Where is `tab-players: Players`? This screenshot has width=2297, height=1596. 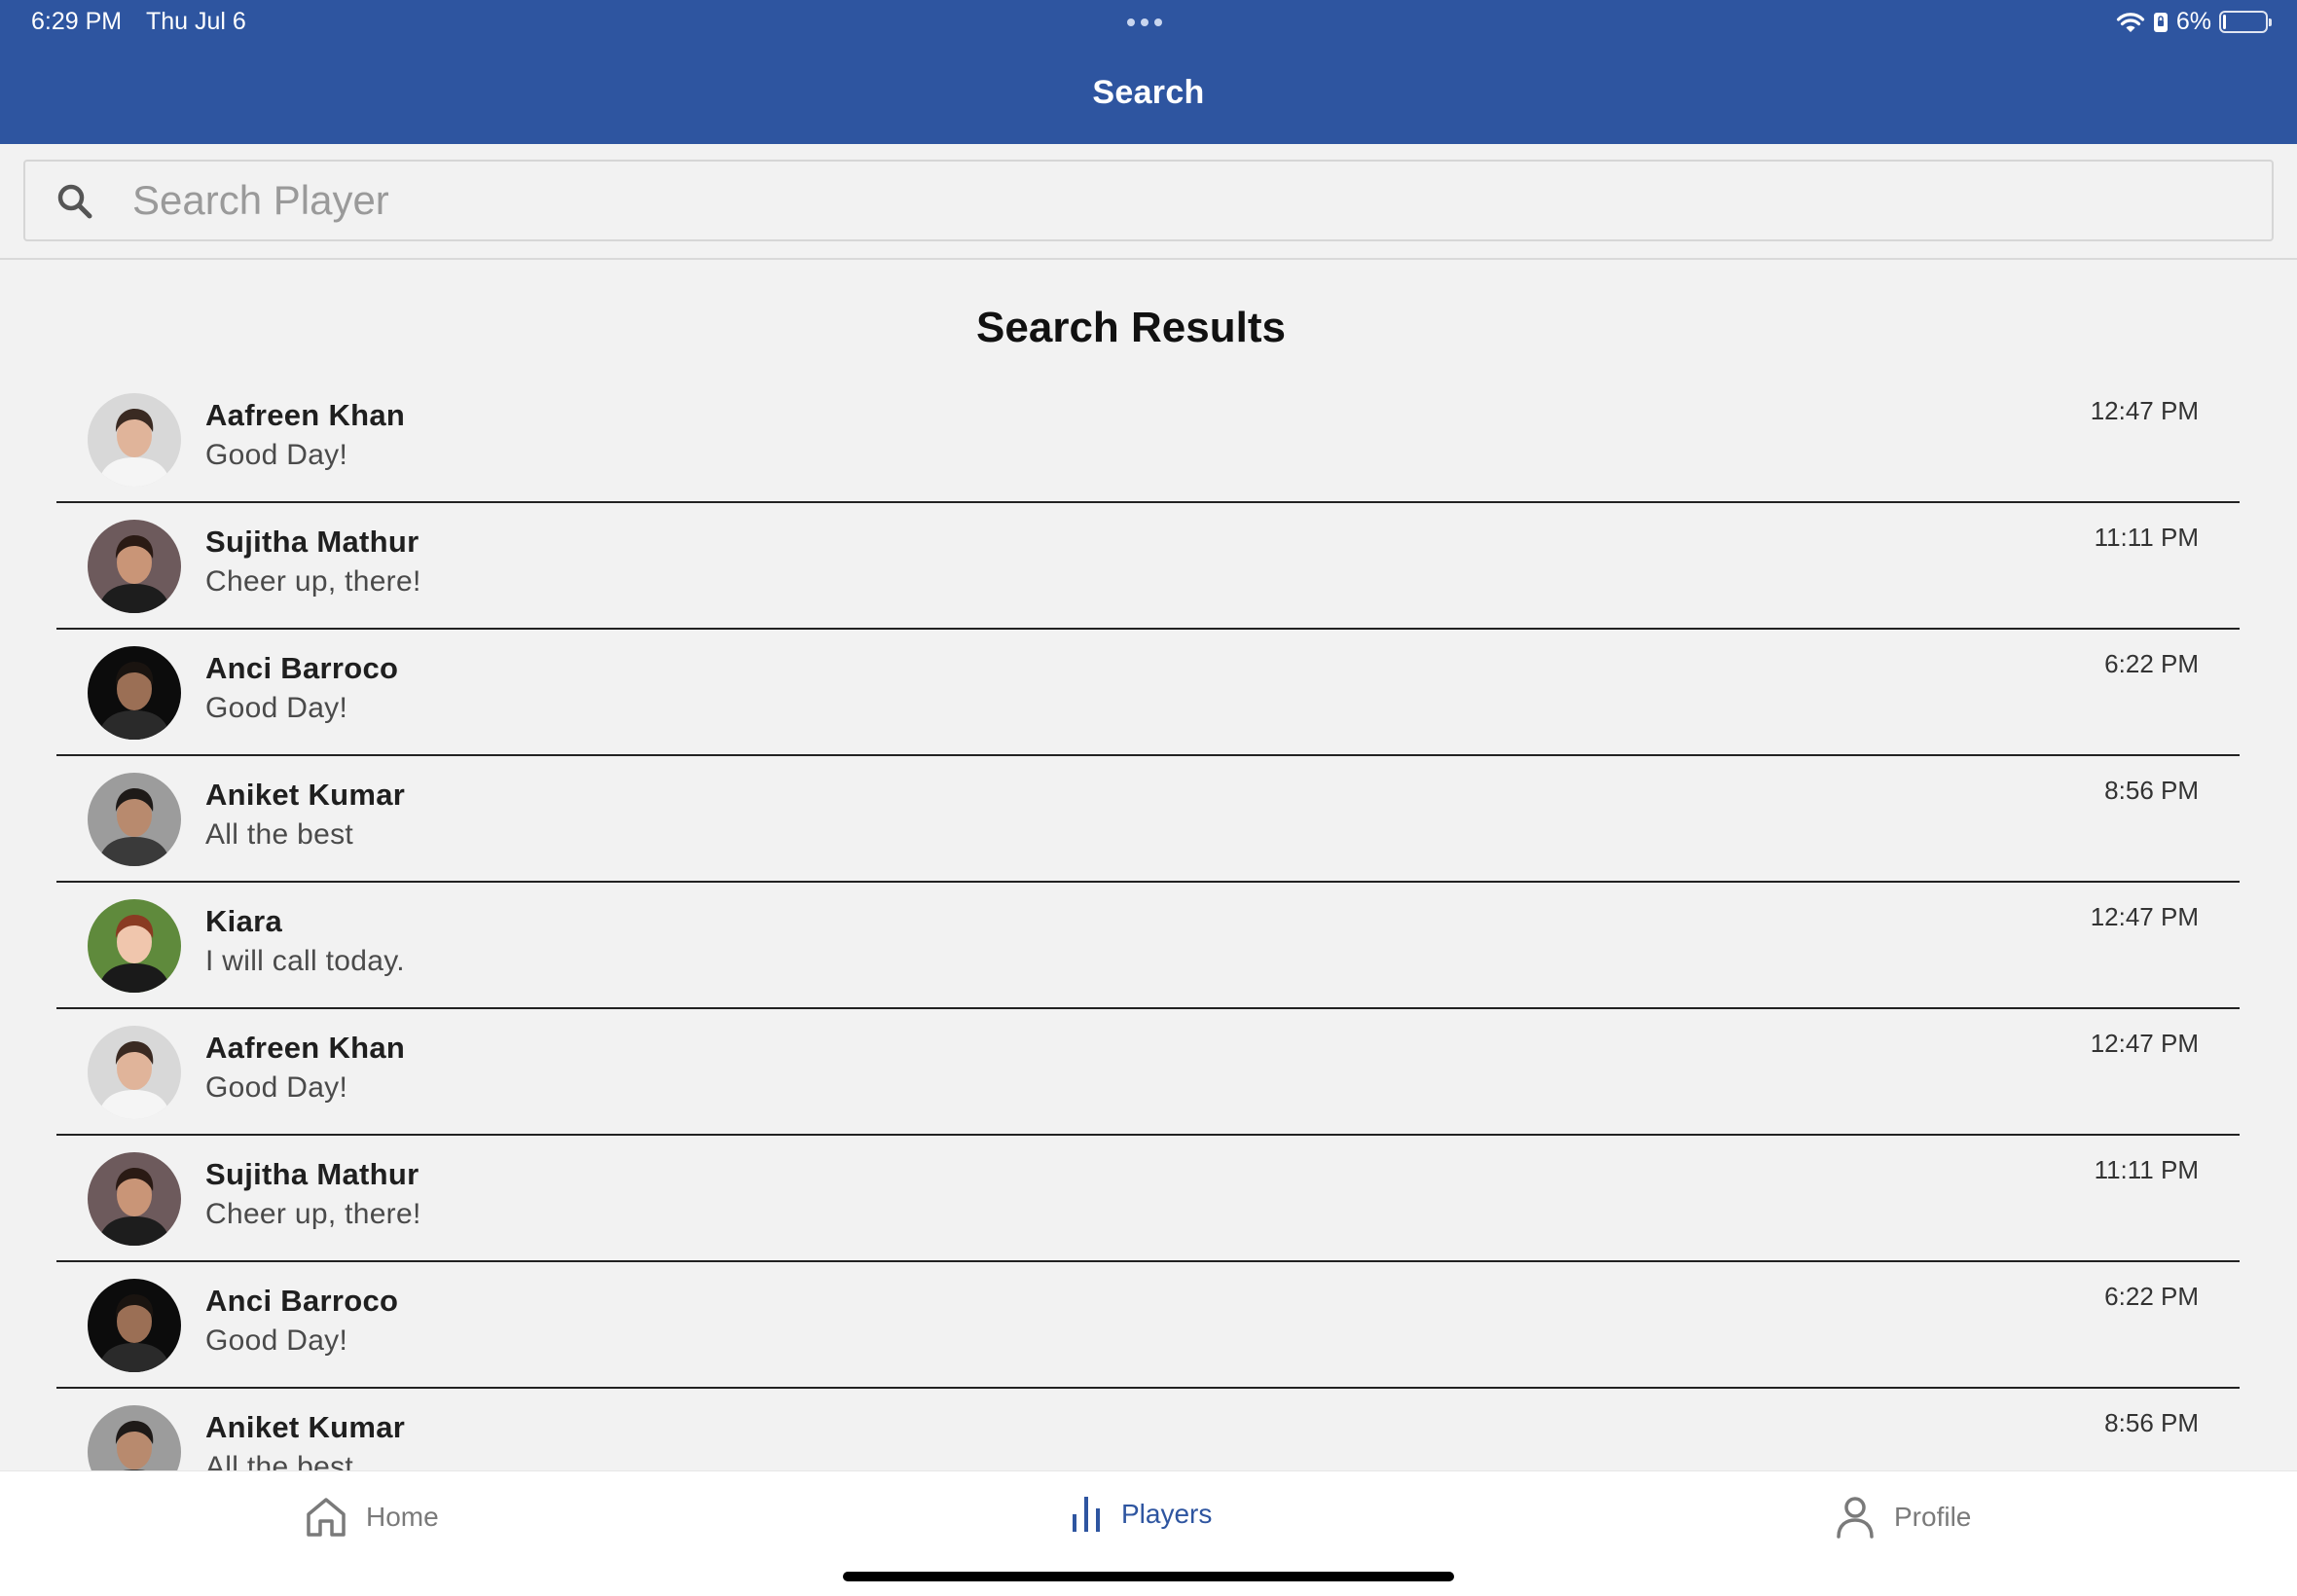 tab-players: Players is located at coordinates (1140, 1515).